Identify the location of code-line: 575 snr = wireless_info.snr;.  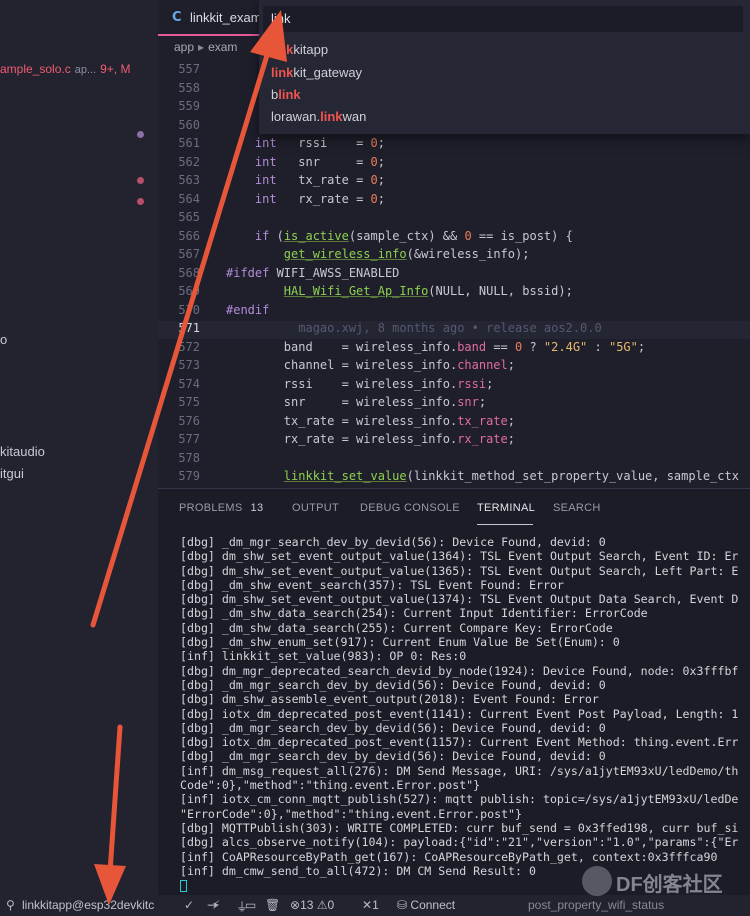
(332, 402).